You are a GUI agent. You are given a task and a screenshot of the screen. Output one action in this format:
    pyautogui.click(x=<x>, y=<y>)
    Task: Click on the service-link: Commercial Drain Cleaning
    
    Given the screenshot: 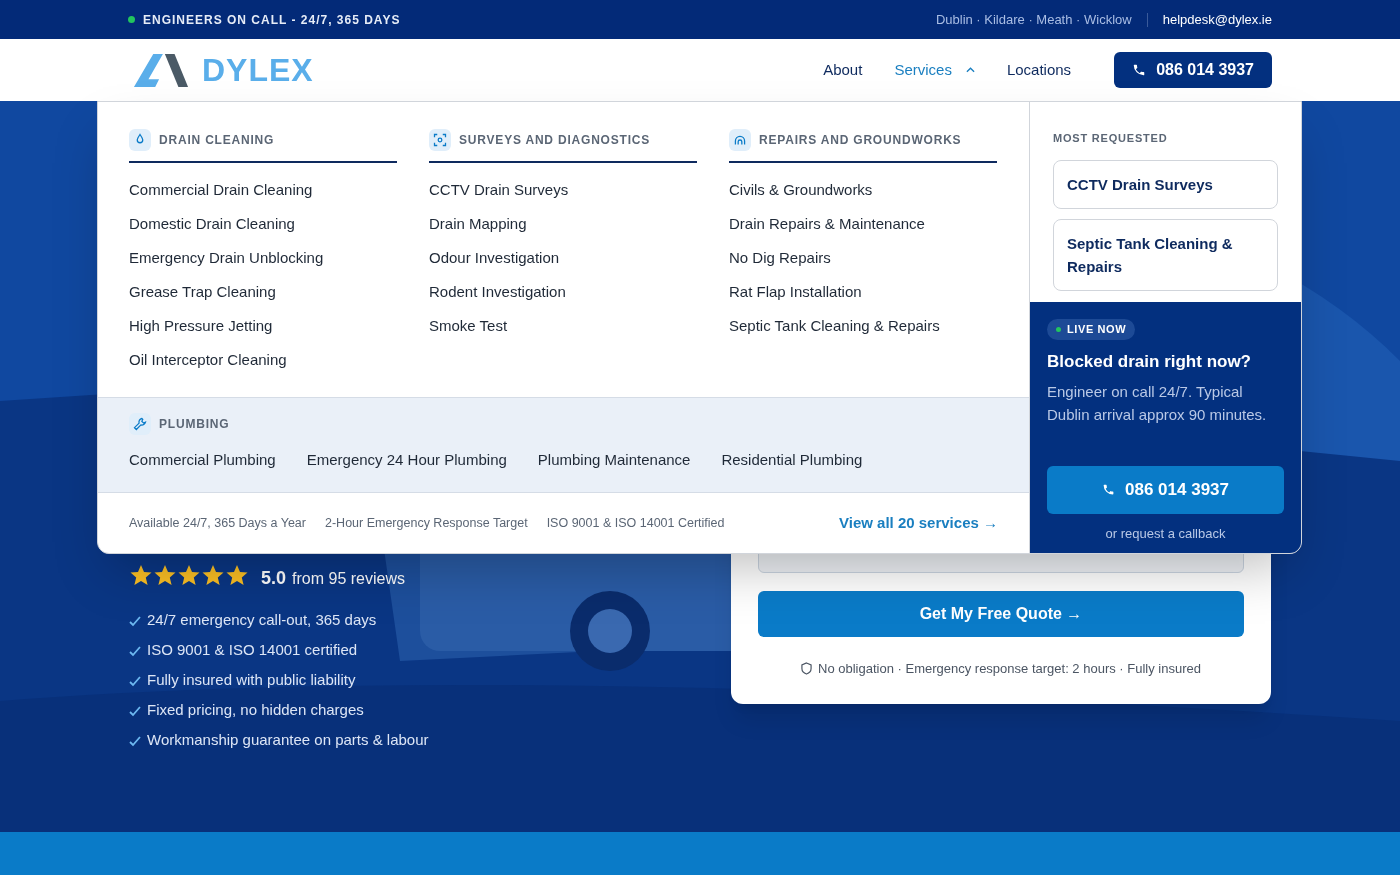 What is the action you would take?
    pyautogui.click(x=263, y=190)
    